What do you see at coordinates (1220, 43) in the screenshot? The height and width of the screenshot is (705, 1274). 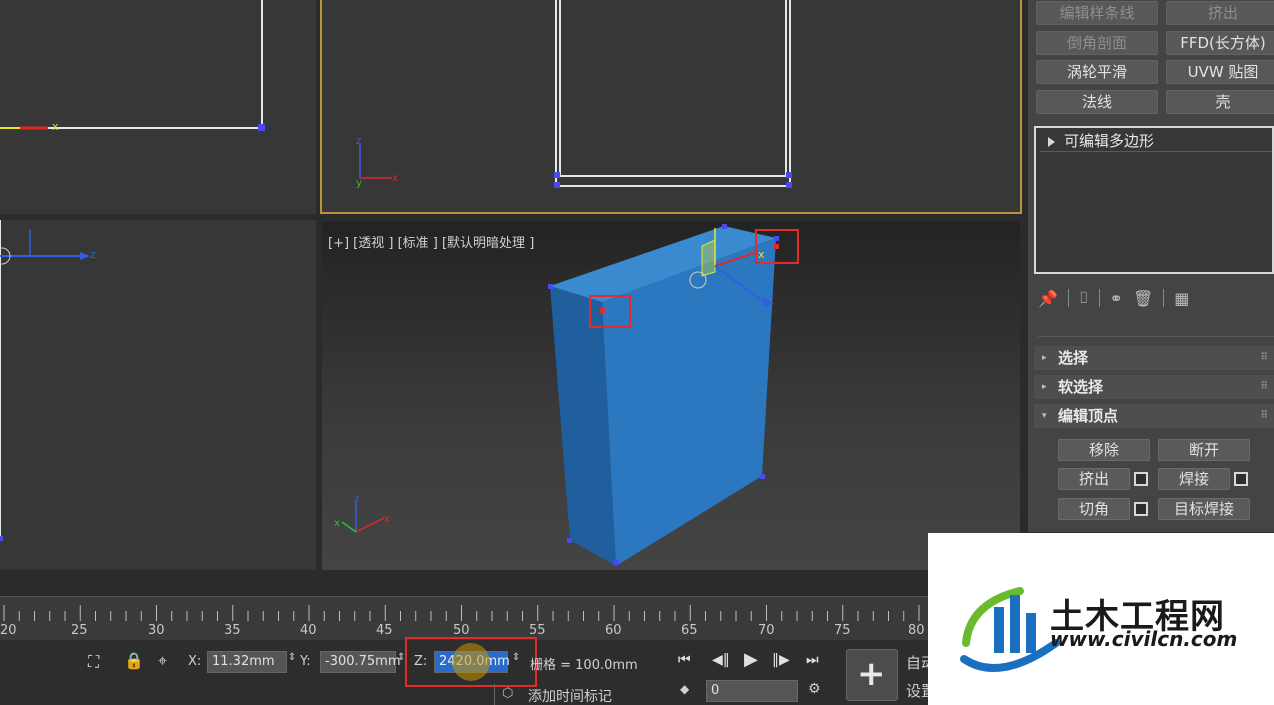 I see `modifier-ffd-box-button: FFD(长方体)` at bounding box center [1220, 43].